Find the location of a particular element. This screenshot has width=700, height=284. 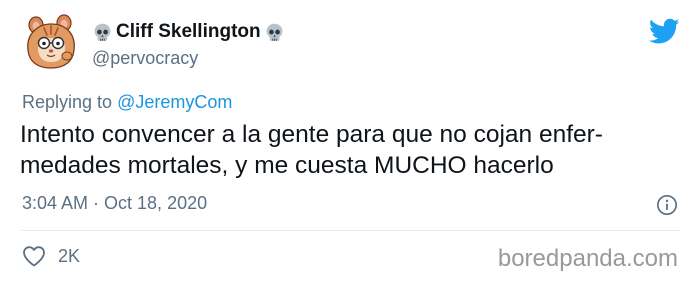

like-count: 2K is located at coordinates (69, 256).